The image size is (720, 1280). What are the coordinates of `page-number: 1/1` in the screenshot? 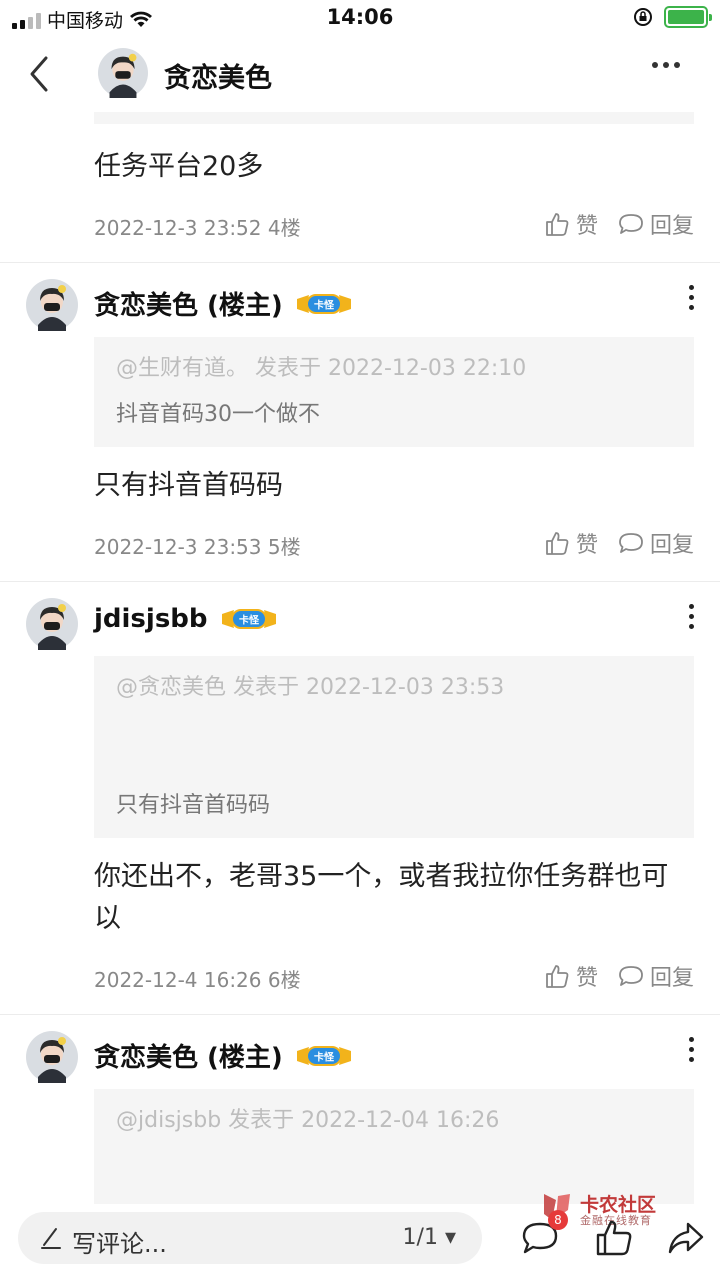 It's located at (420, 1237).